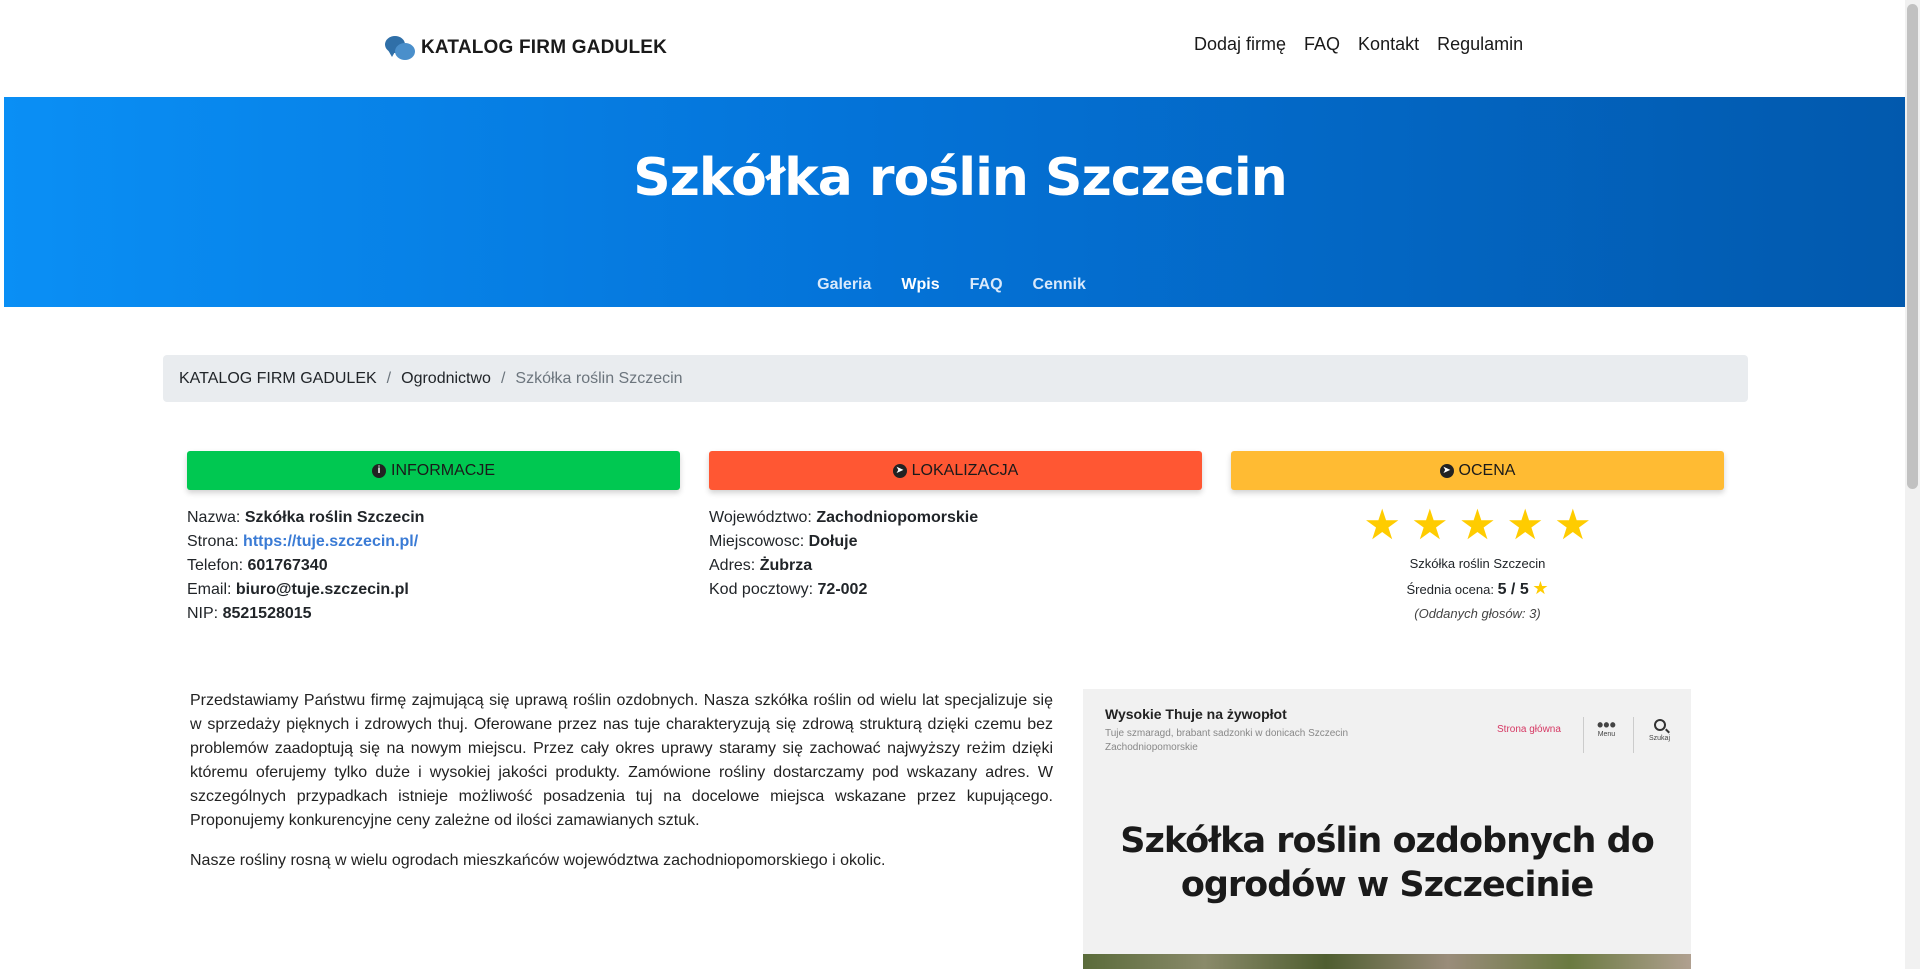  Describe the element at coordinates (833, 541) in the screenshot. I see `city-value: Dołuje` at that location.